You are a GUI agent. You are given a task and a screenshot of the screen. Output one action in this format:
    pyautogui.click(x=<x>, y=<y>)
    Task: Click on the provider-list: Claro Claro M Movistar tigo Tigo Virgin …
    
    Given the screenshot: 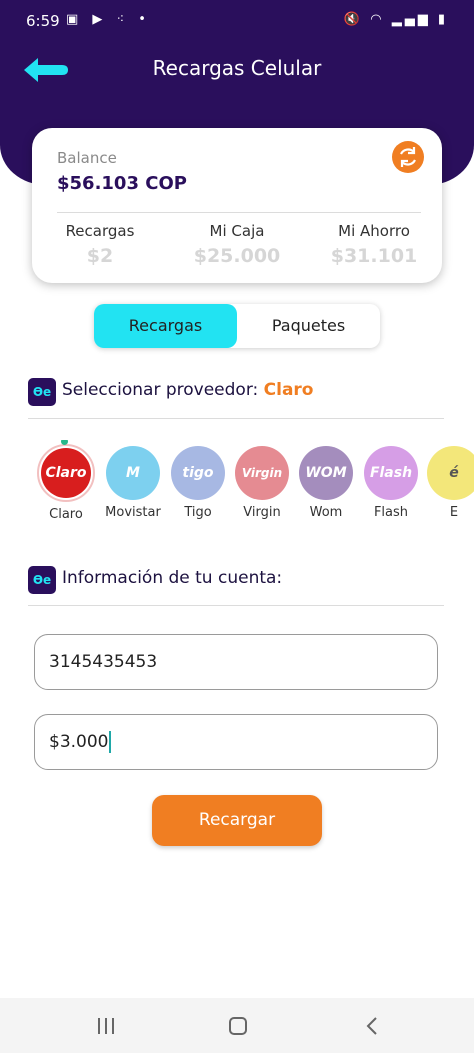 What is the action you would take?
    pyautogui.click(x=237, y=490)
    